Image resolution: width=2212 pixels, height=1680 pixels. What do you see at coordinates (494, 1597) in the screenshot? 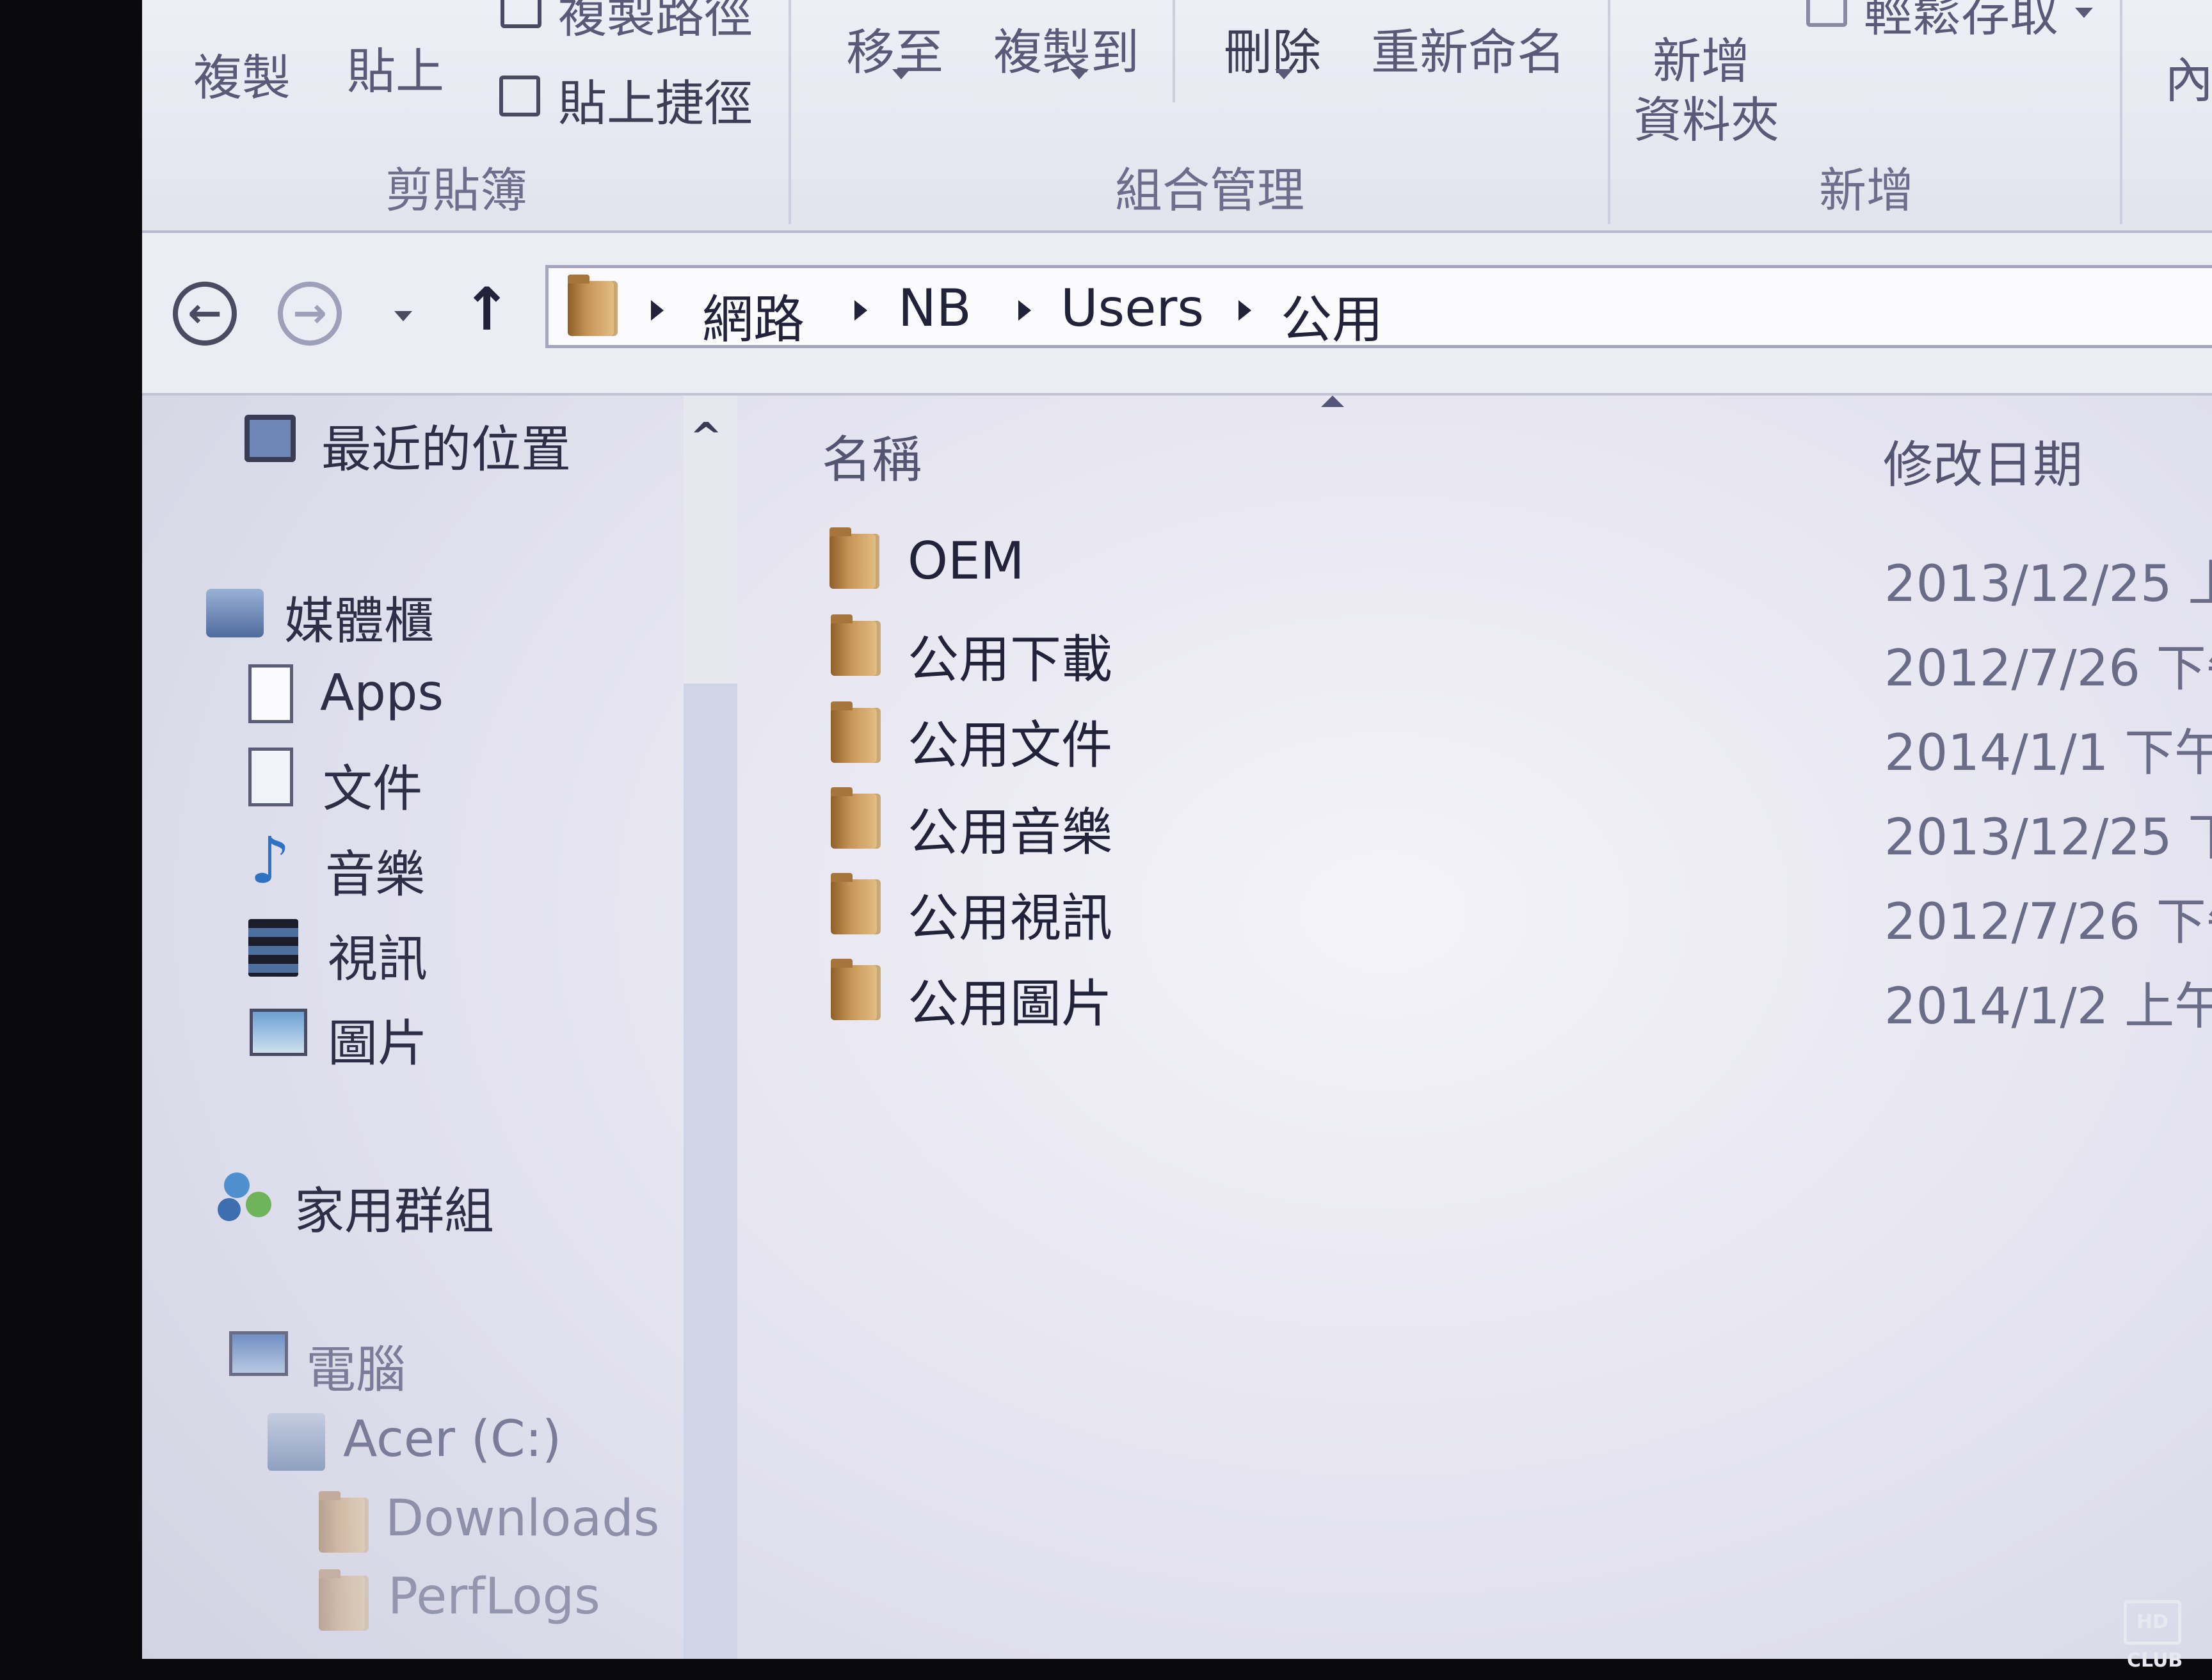
I see `sidebar-item-perflogs: PerfLogs` at bounding box center [494, 1597].